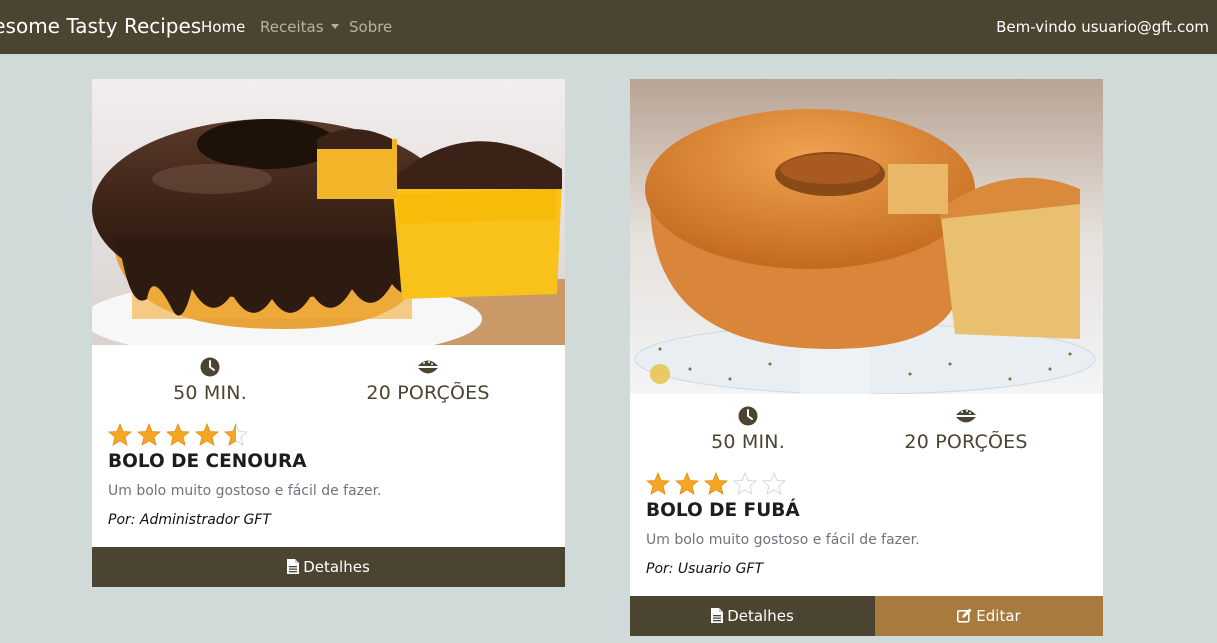 The image size is (1217, 643). What do you see at coordinates (370, 27) in the screenshot?
I see `nav-sobre: Sobre` at bounding box center [370, 27].